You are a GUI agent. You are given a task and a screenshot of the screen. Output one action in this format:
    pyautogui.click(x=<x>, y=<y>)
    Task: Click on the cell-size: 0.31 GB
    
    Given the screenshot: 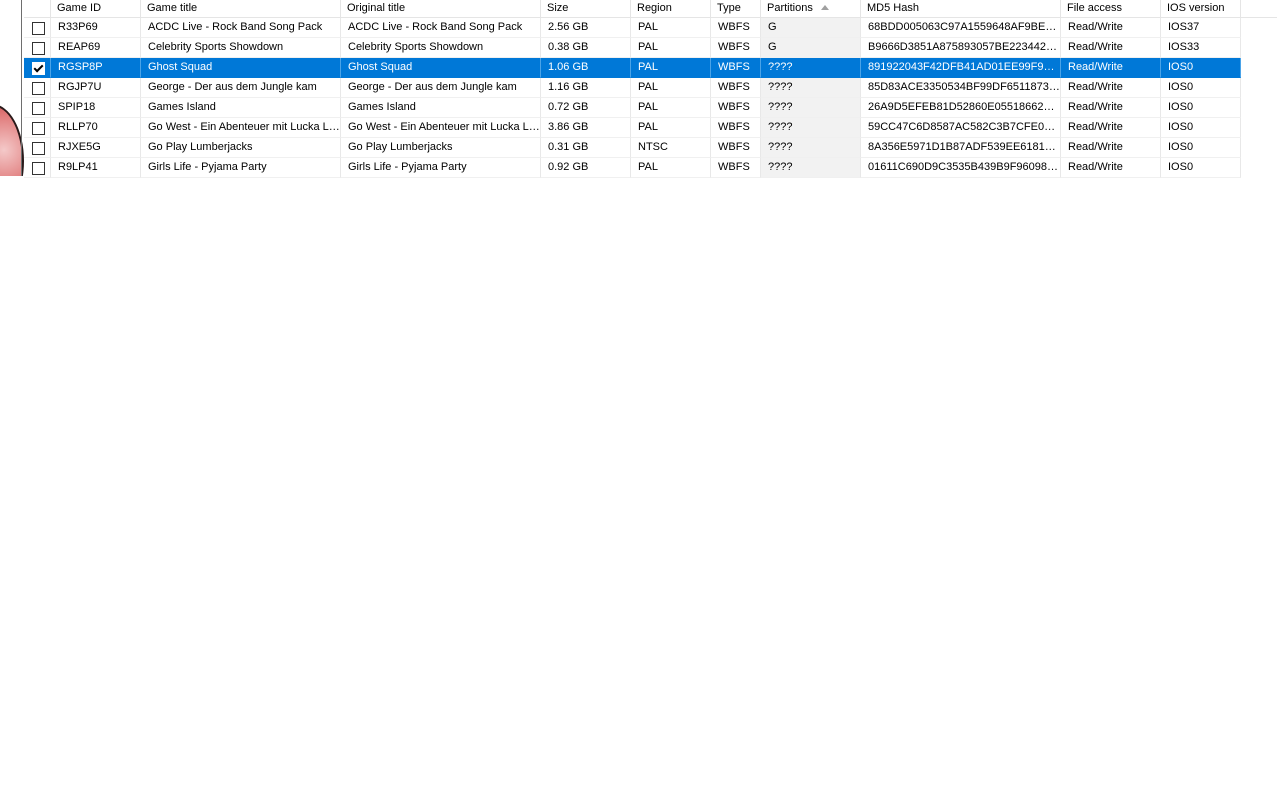 What is the action you would take?
    pyautogui.click(x=586, y=148)
    